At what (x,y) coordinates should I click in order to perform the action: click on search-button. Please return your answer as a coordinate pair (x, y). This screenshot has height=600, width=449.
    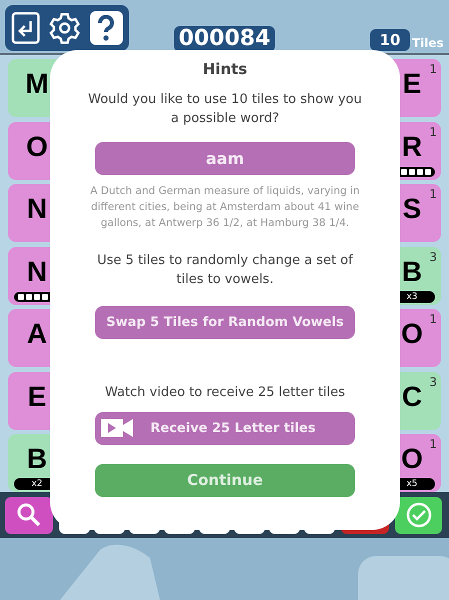
    Looking at the image, I should click on (29, 515).